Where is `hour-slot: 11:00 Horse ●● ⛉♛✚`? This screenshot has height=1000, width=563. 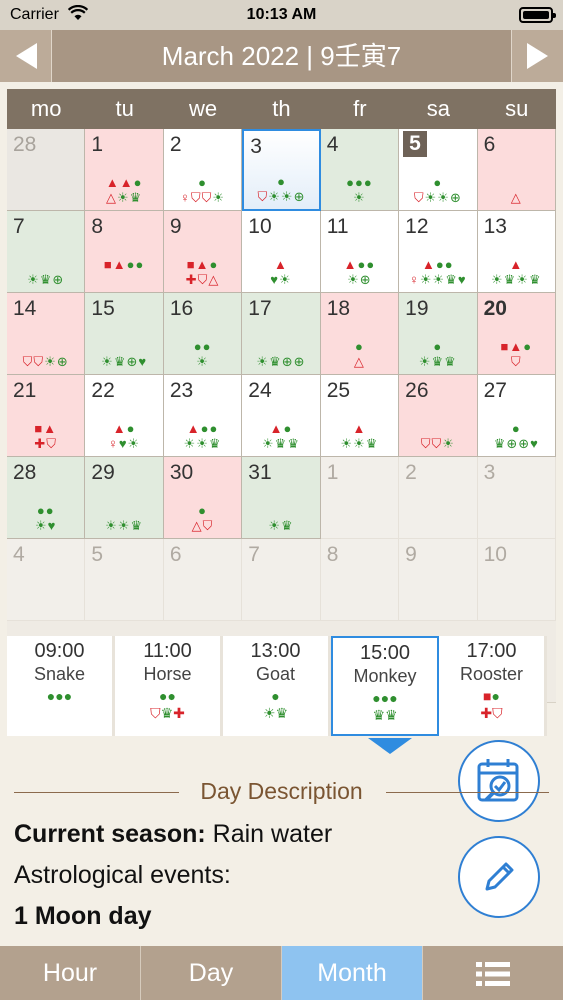
hour-slot: 11:00 Horse ●● ⛉♛✚ is located at coordinates (169, 686).